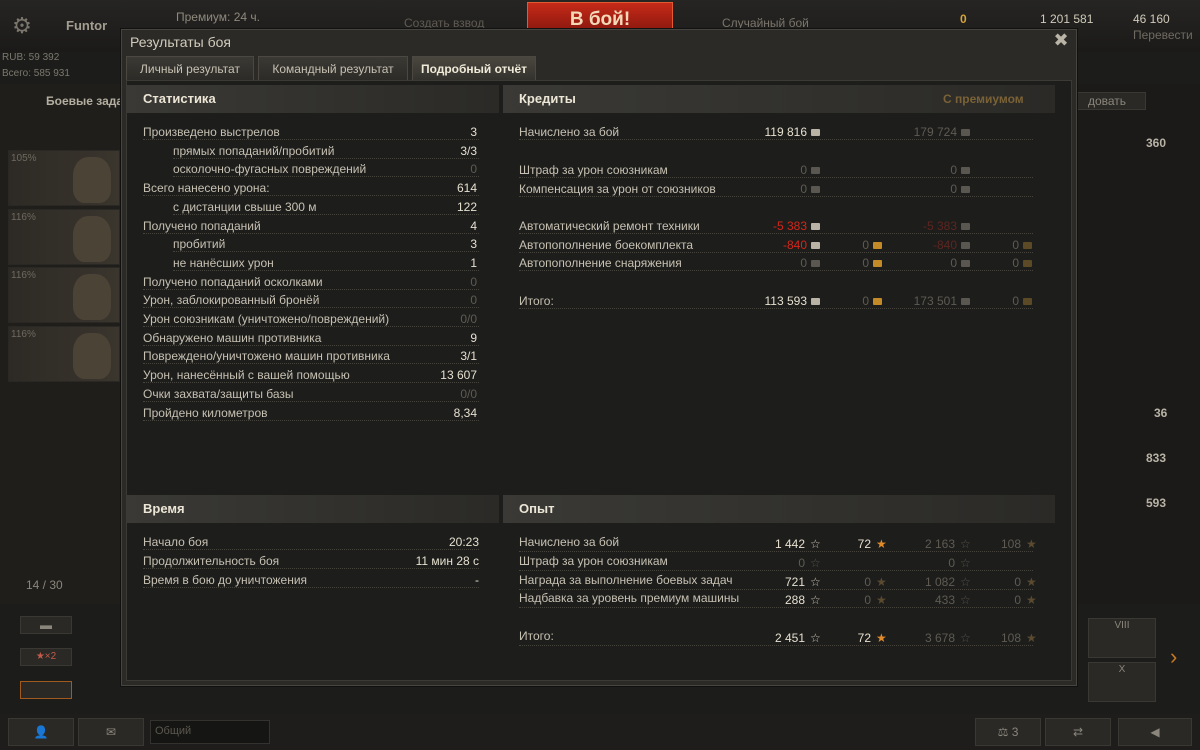  Describe the element at coordinates (1155, 732) in the screenshot. I see `notifications-icon: ◀` at that location.